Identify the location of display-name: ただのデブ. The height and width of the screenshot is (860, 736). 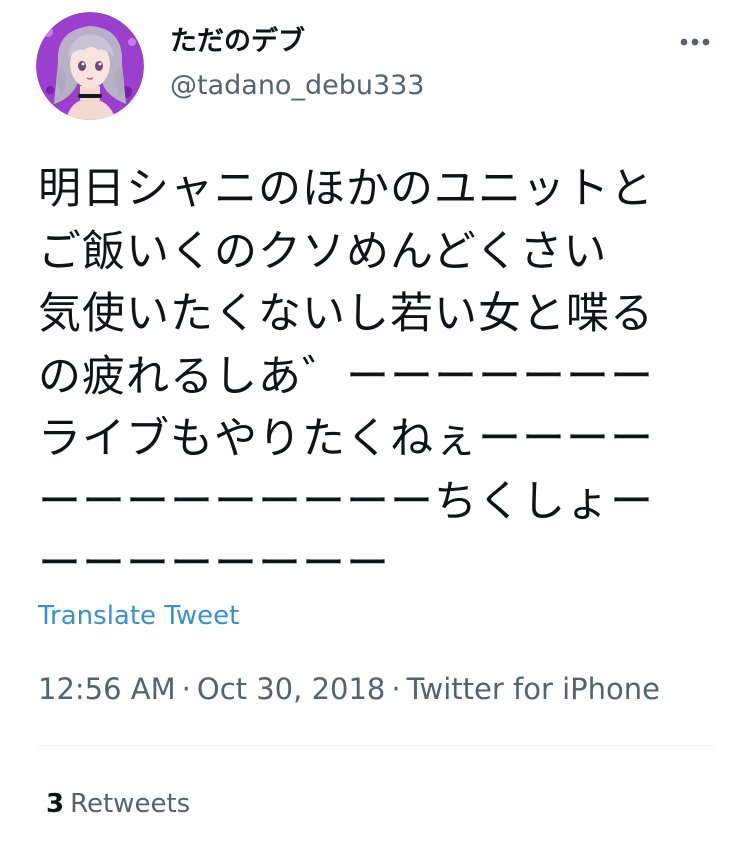
(237, 42).